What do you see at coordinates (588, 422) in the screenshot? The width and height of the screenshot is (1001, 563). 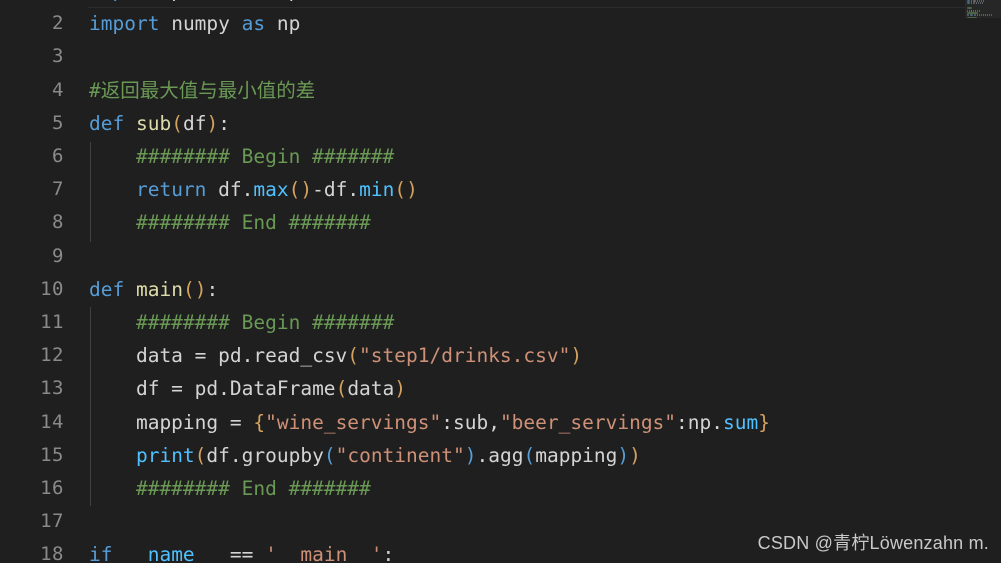 I see `code-token: "beer_servings"` at bounding box center [588, 422].